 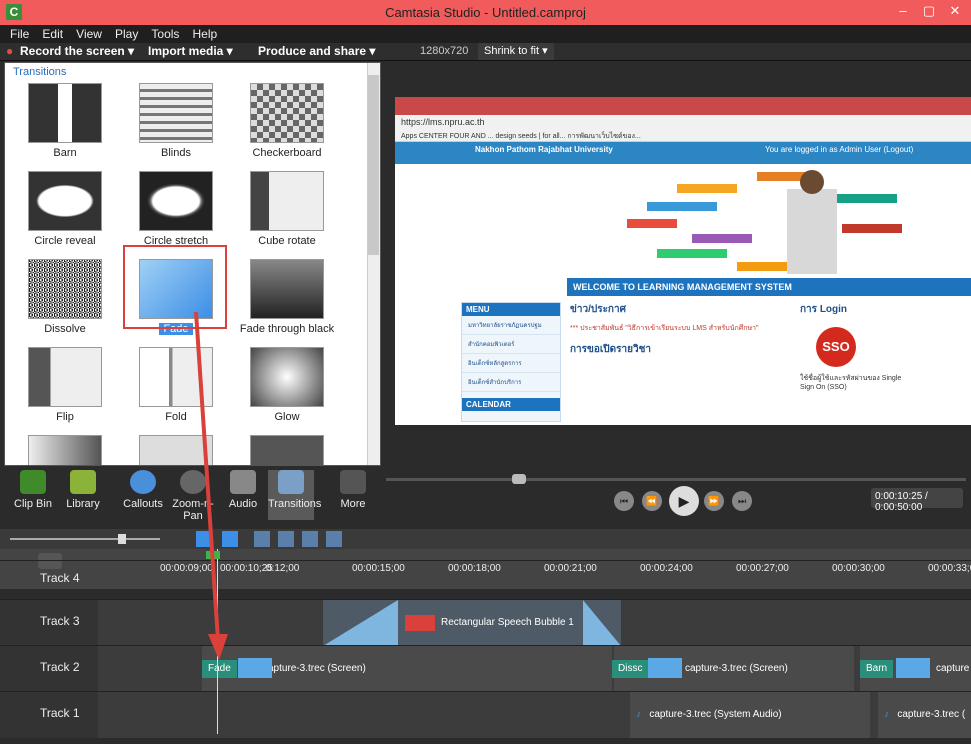 I want to click on callout-clip: Rectangular Speech Bubble 1, so click(x=472, y=623).